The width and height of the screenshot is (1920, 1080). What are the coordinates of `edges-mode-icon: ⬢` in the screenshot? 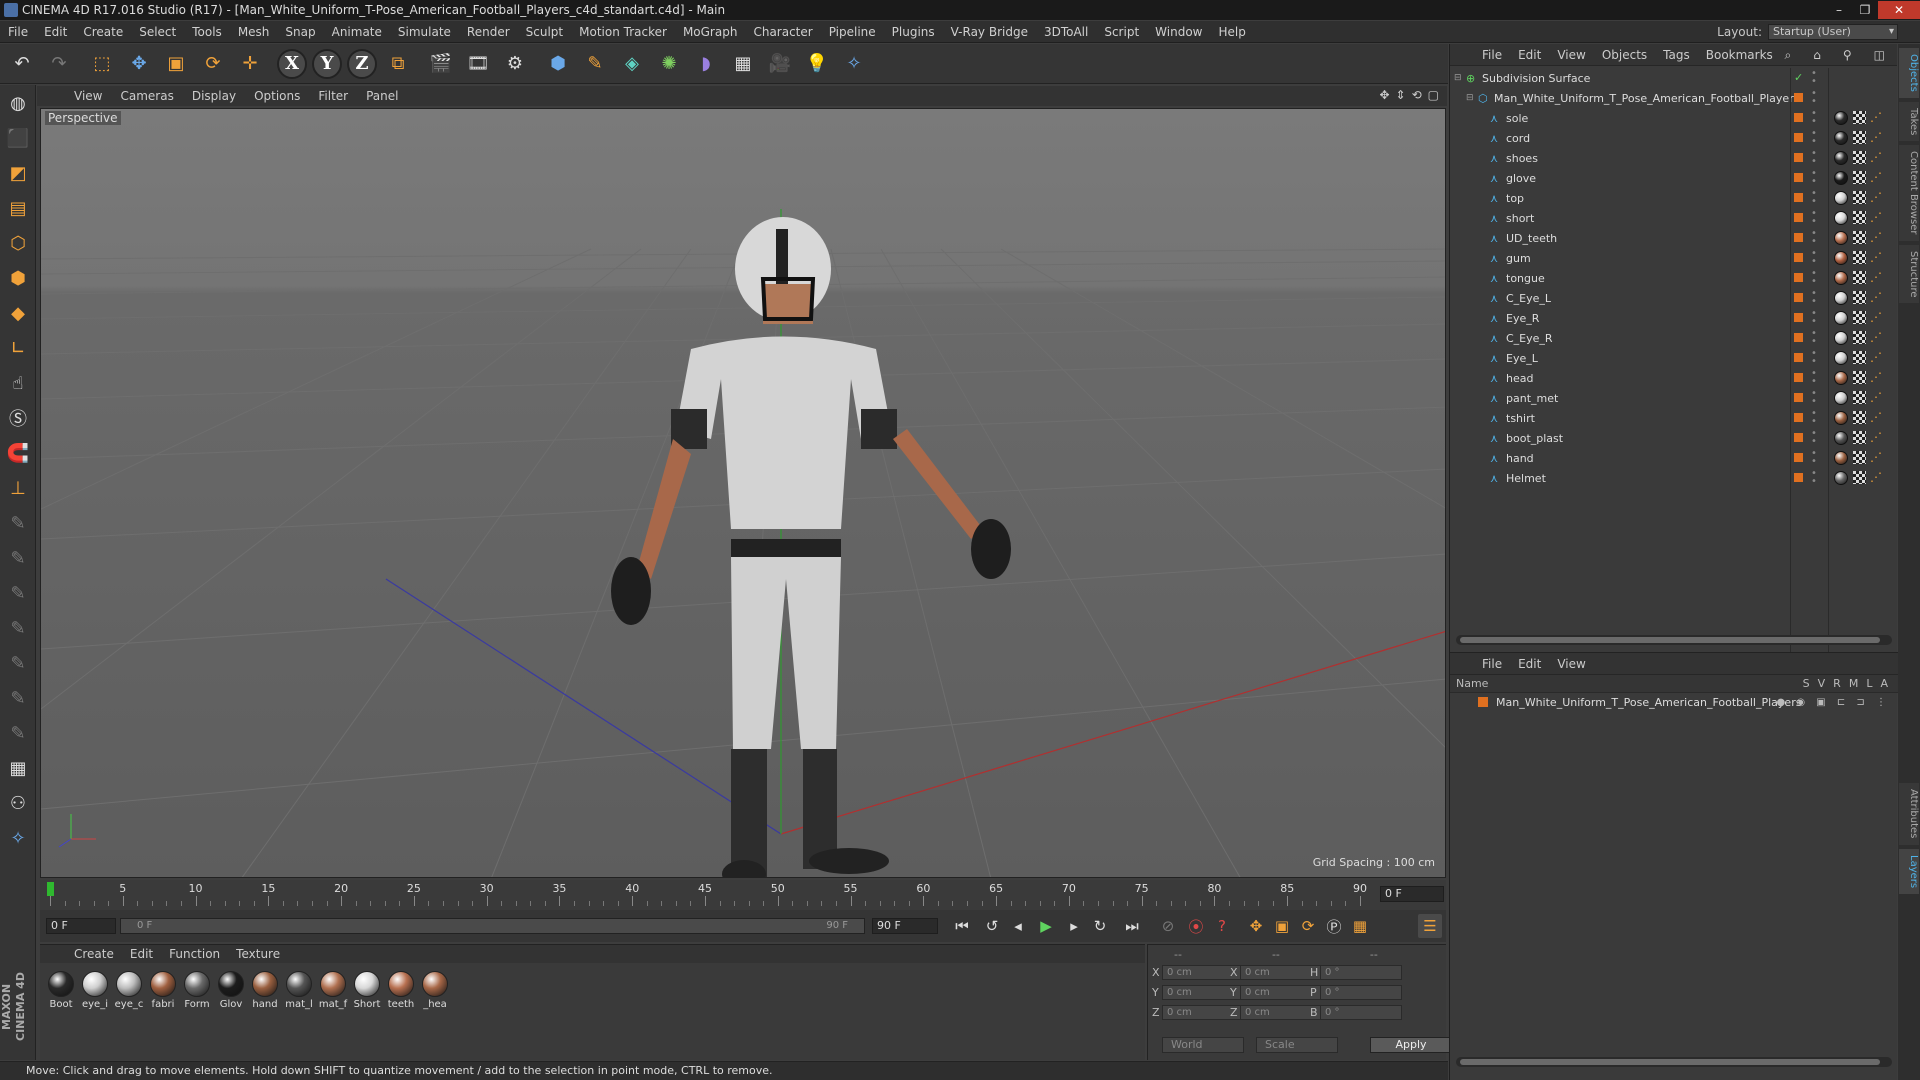 It's located at (18, 278).